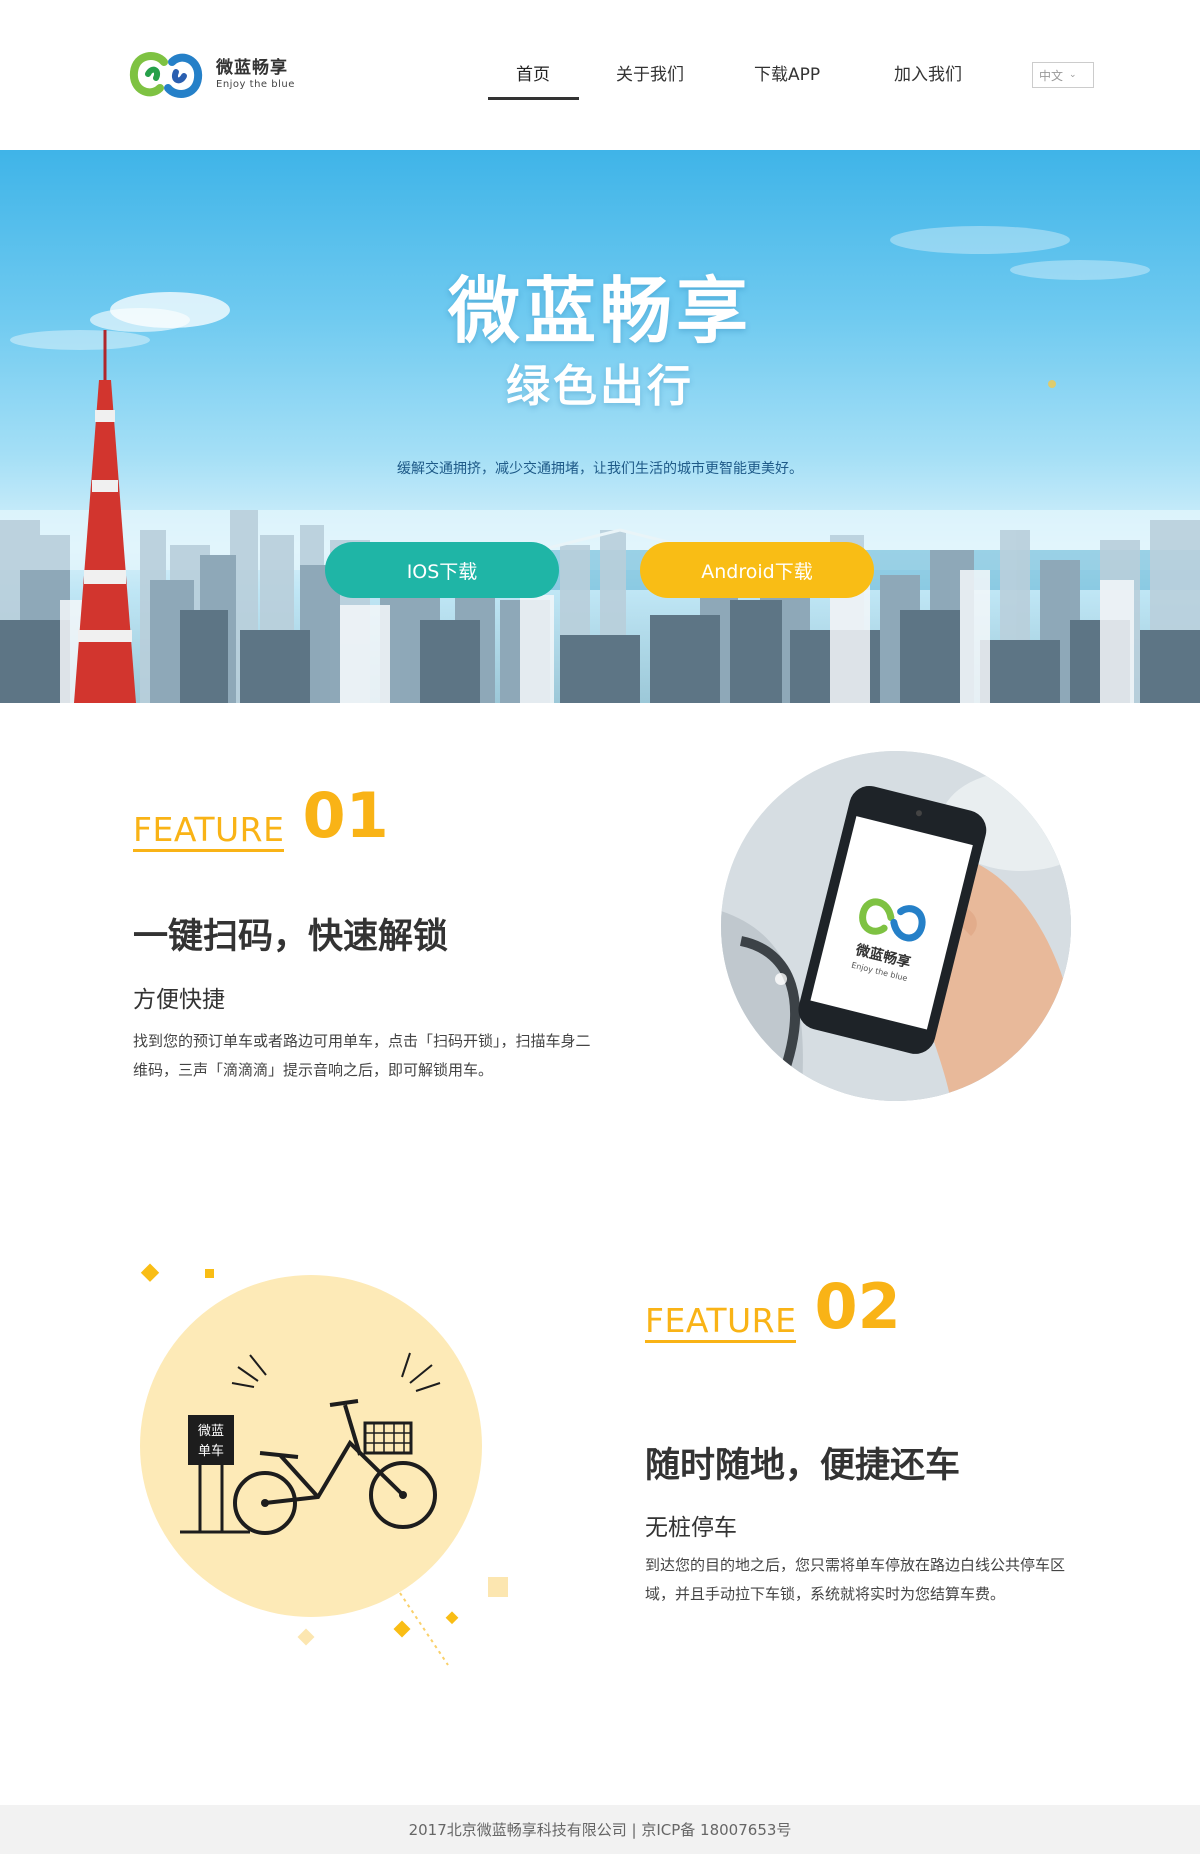 This screenshot has width=1200, height=1854. I want to click on feature-02-description-line: 域，并且手动拉下车锁，系统就将实时为您结算车费。, so click(825, 1594).